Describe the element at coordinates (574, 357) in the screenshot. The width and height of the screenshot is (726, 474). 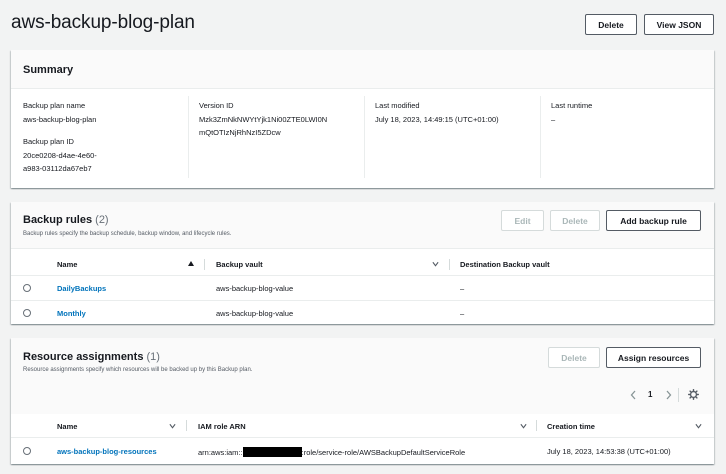
I see `delete-assignment-button: Delete` at that location.